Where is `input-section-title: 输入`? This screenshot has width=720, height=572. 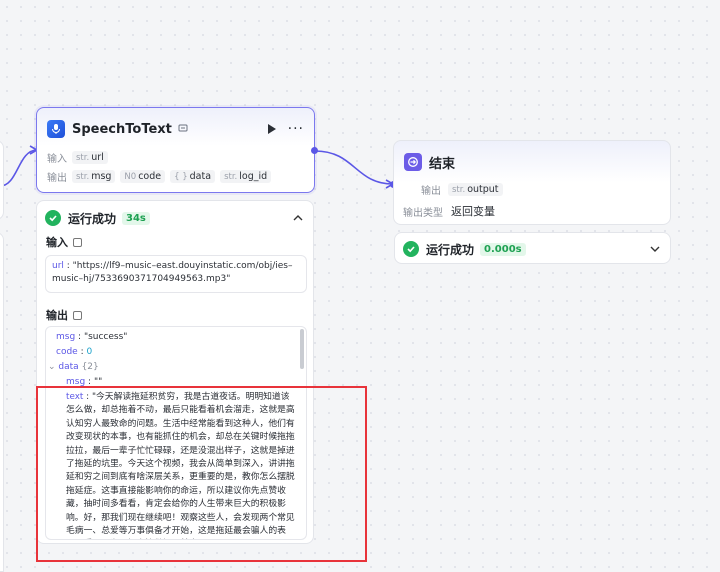
input-section-title: 输入 is located at coordinates (64, 242).